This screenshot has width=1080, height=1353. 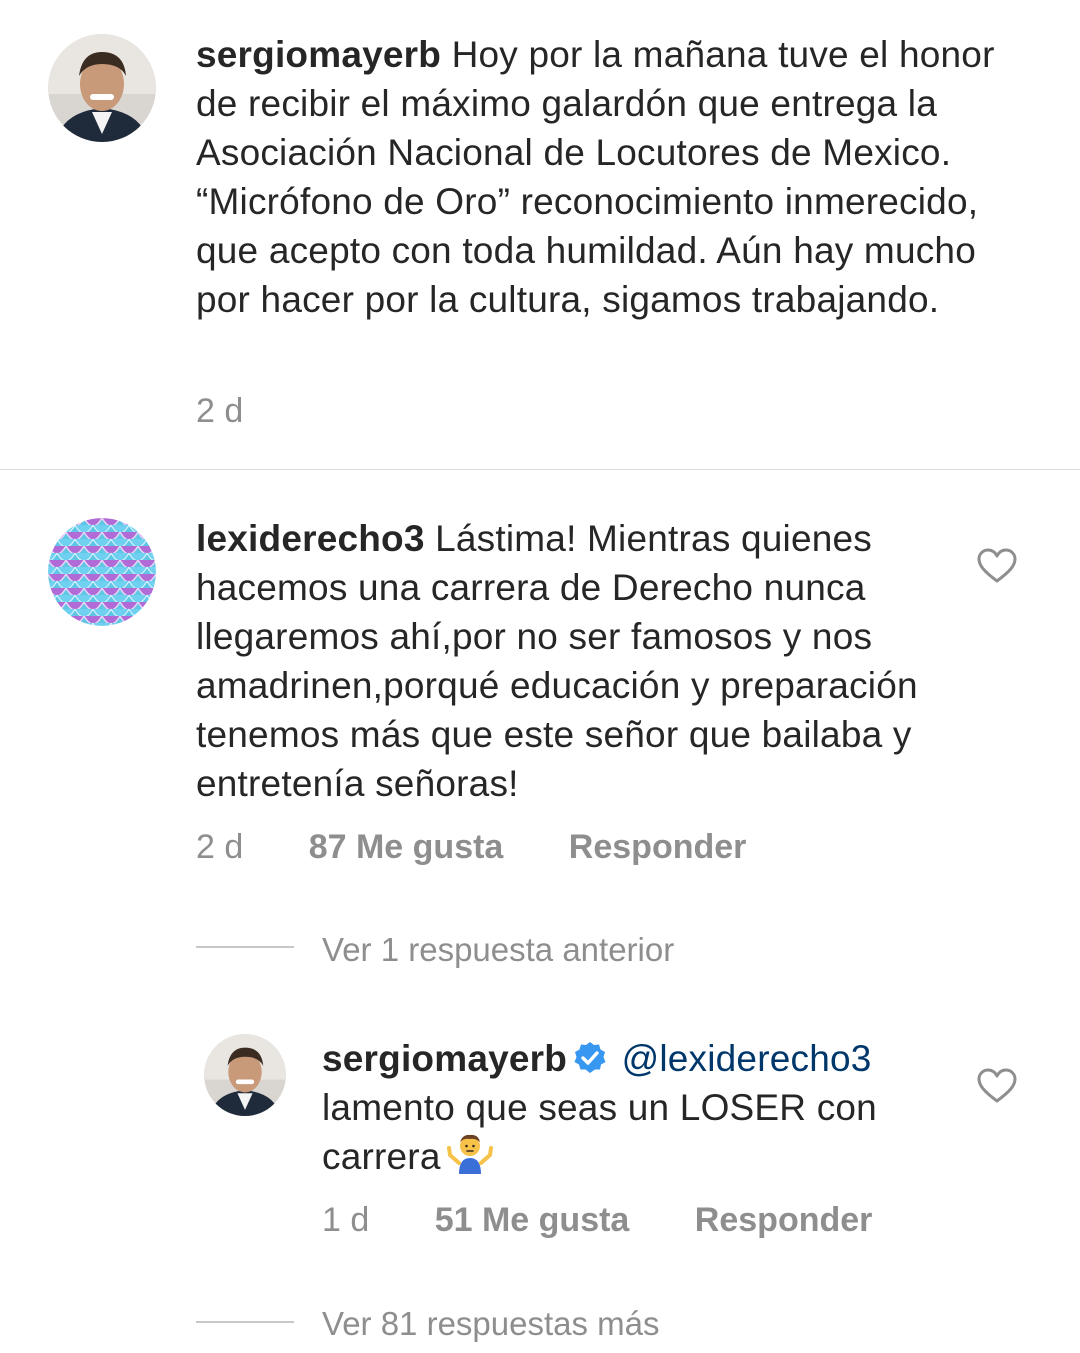 I want to click on reply-author-username: sergiomayerb, so click(x=444, y=1058).